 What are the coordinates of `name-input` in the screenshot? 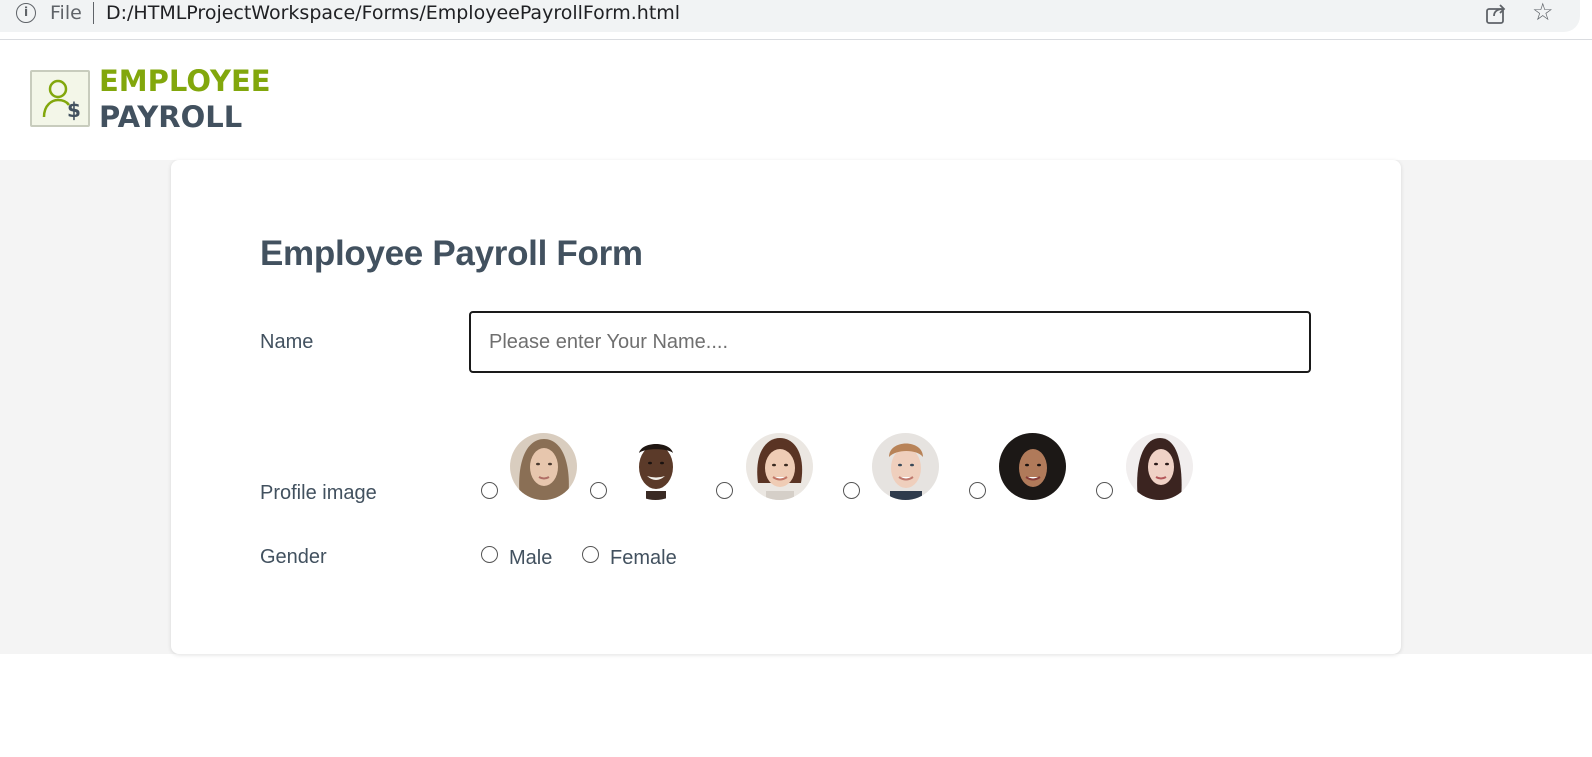 It's located at (890, 342).